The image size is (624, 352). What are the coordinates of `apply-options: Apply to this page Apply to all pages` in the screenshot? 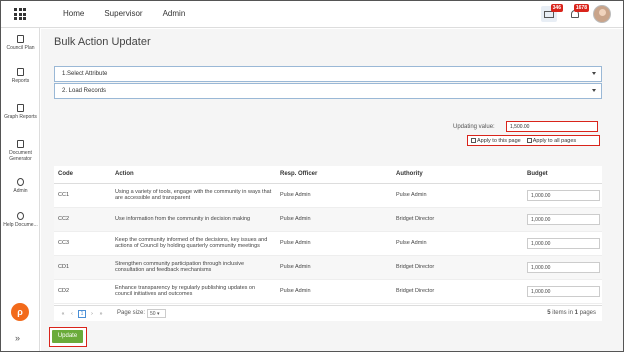 It's located at (533, 140).